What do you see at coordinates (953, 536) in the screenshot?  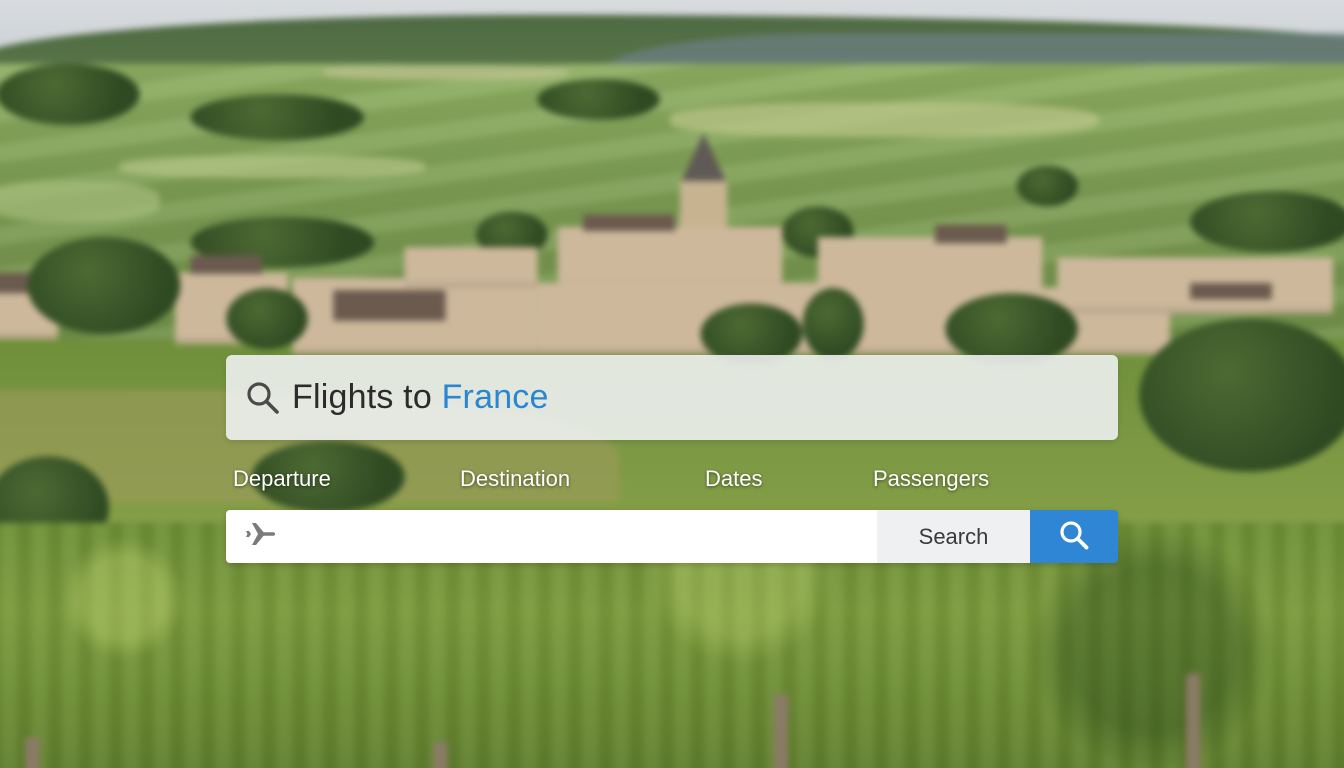 I see `search-button: Search` at bounding box center [953, 536].